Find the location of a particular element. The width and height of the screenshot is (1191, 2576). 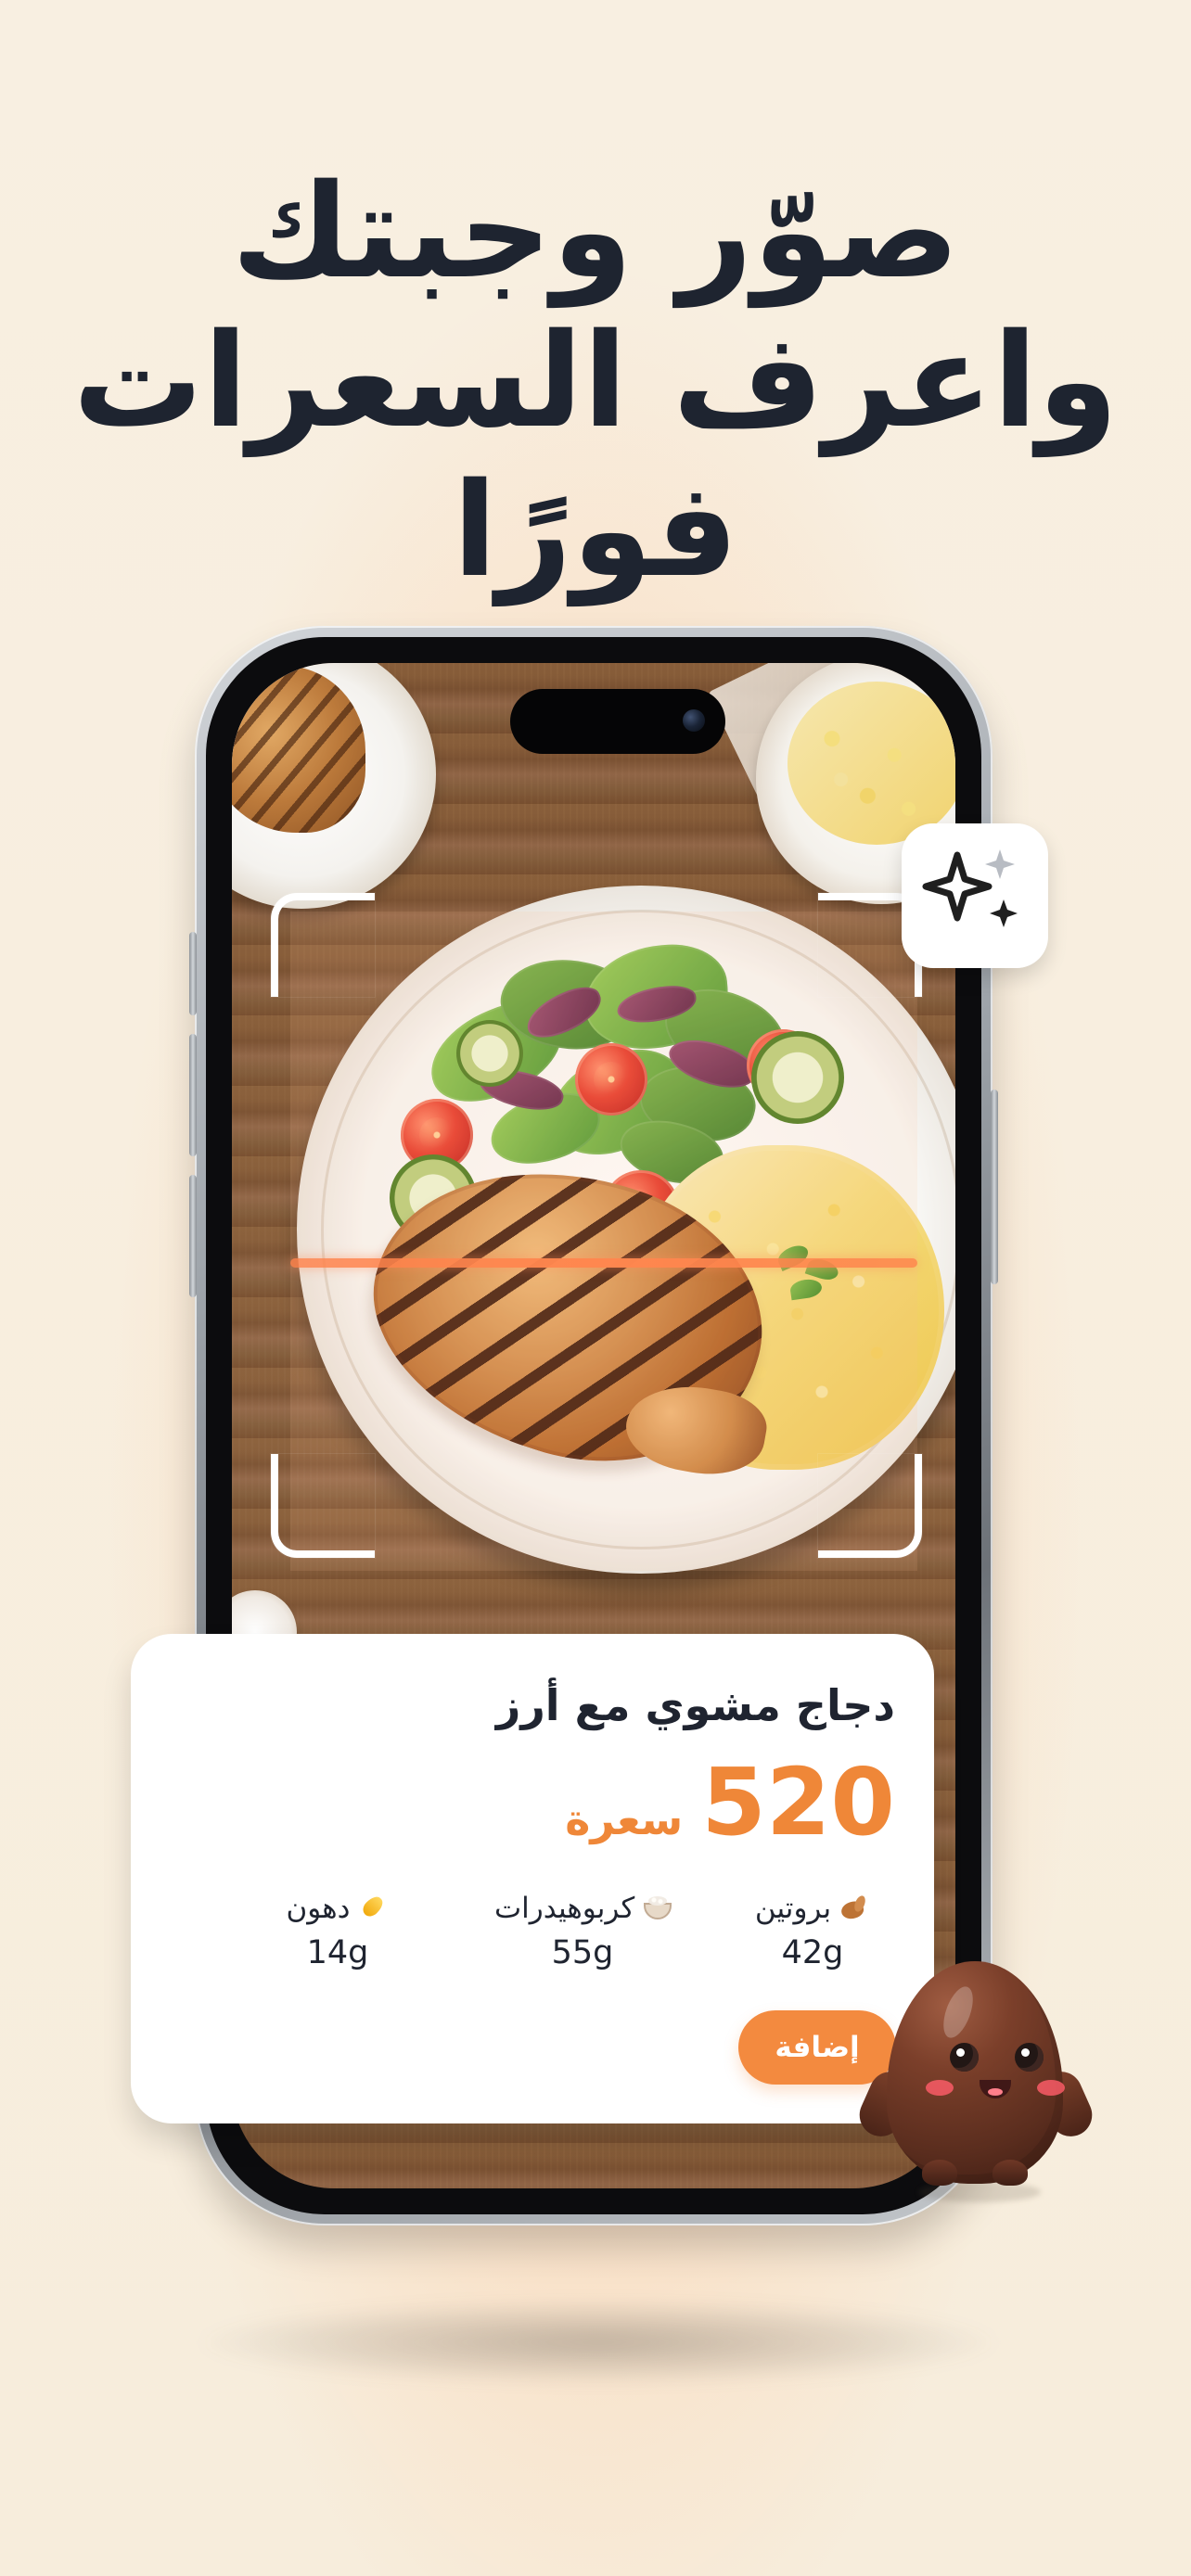

mascot-right-foot is located at coordinates (1010, 2173).